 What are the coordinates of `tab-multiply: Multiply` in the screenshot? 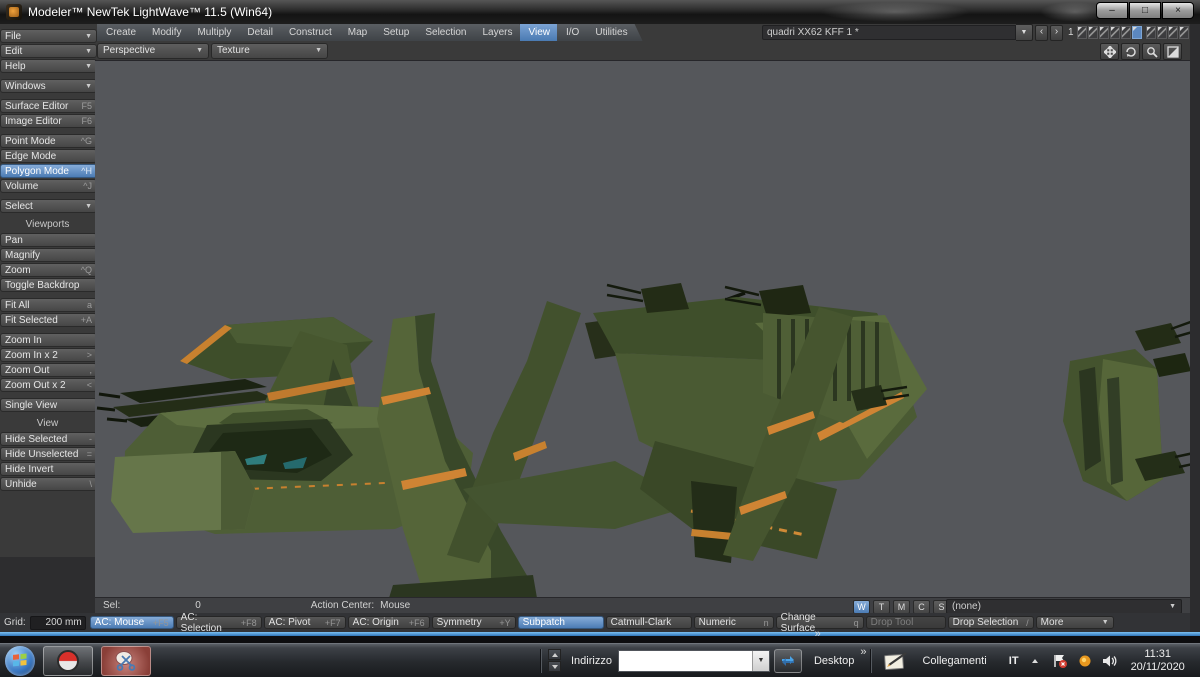 It's located at (217, 32).